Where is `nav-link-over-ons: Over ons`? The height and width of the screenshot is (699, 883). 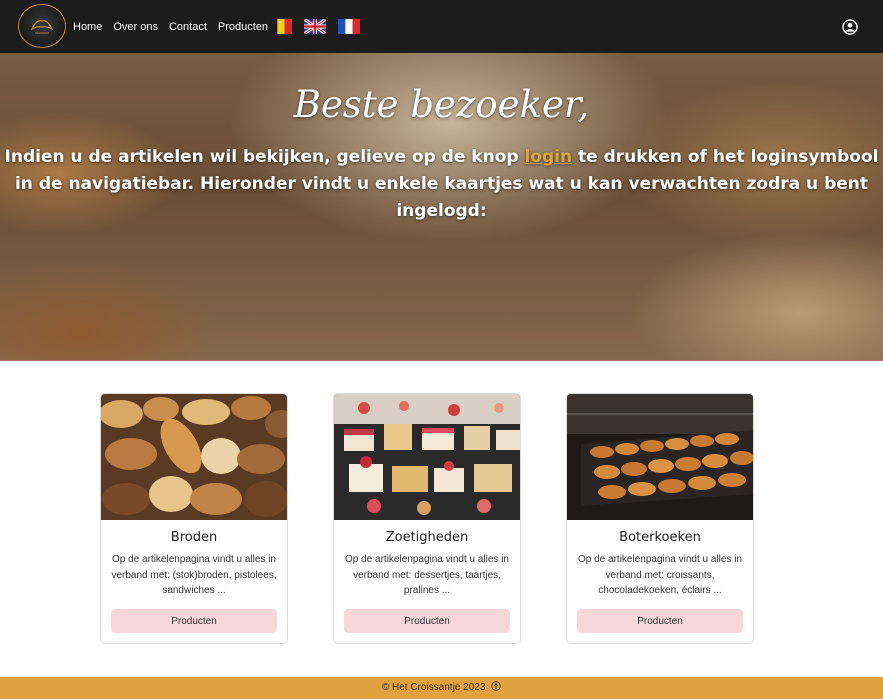 nav-link-over-ons: Over ons is located at coordinates (135, 27).